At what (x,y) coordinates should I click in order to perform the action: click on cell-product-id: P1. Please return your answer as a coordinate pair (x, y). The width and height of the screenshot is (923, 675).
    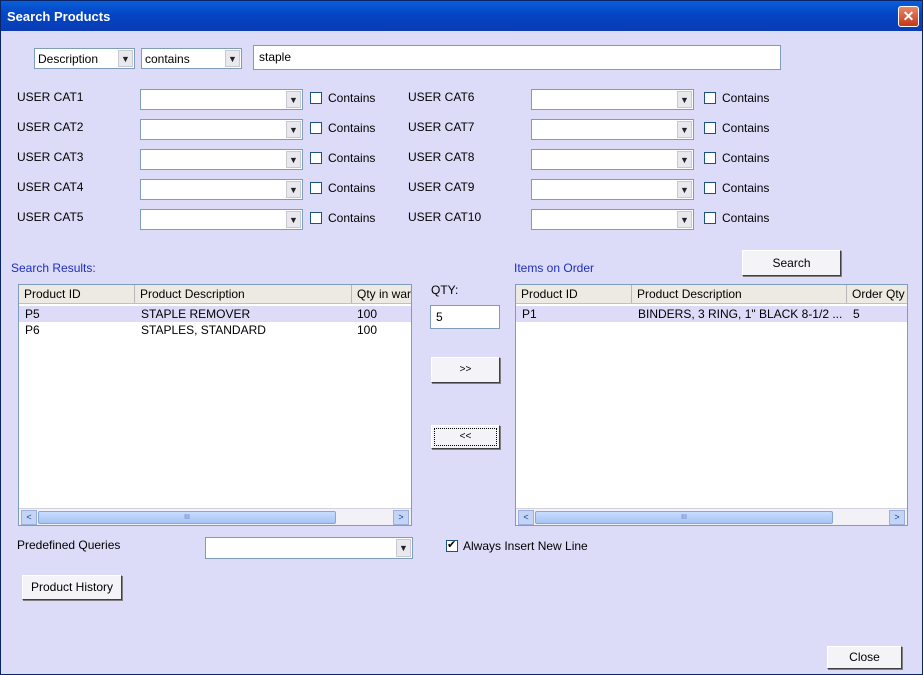
    Looking at the image, I should click on (529, 314).